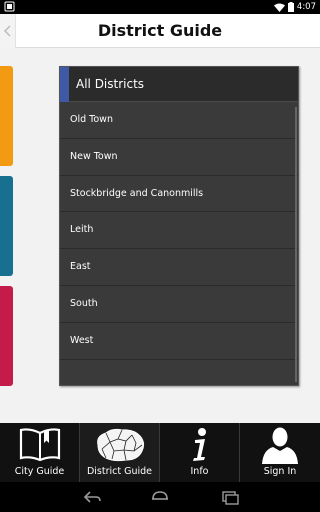 This screenshot has height=512, width=320. What do you see at coordinates (179, 157) in the screenshot?
I see `district-item-new-town: New Town` at bounding box center [179, 157].